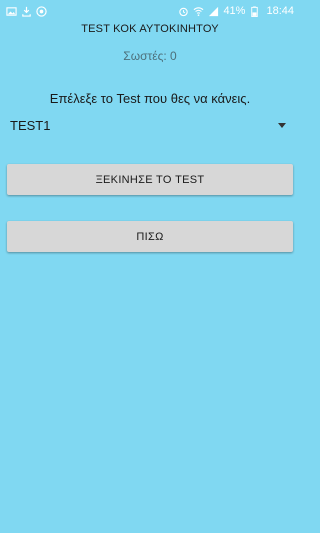  I want to click on selected-test-value: TEST1, so click(30, 125).